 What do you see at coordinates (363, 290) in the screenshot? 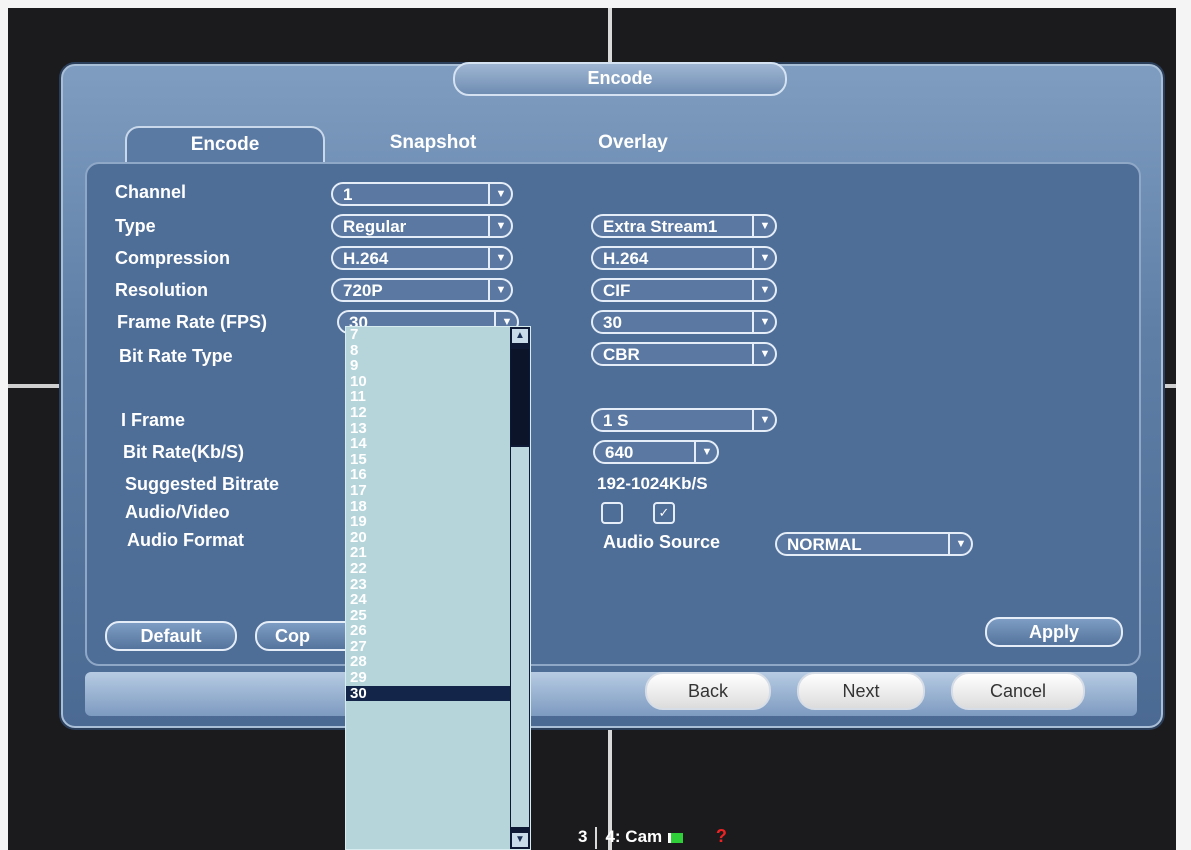
I see `resolution-value: 720P` at bounding box center [363, 290].